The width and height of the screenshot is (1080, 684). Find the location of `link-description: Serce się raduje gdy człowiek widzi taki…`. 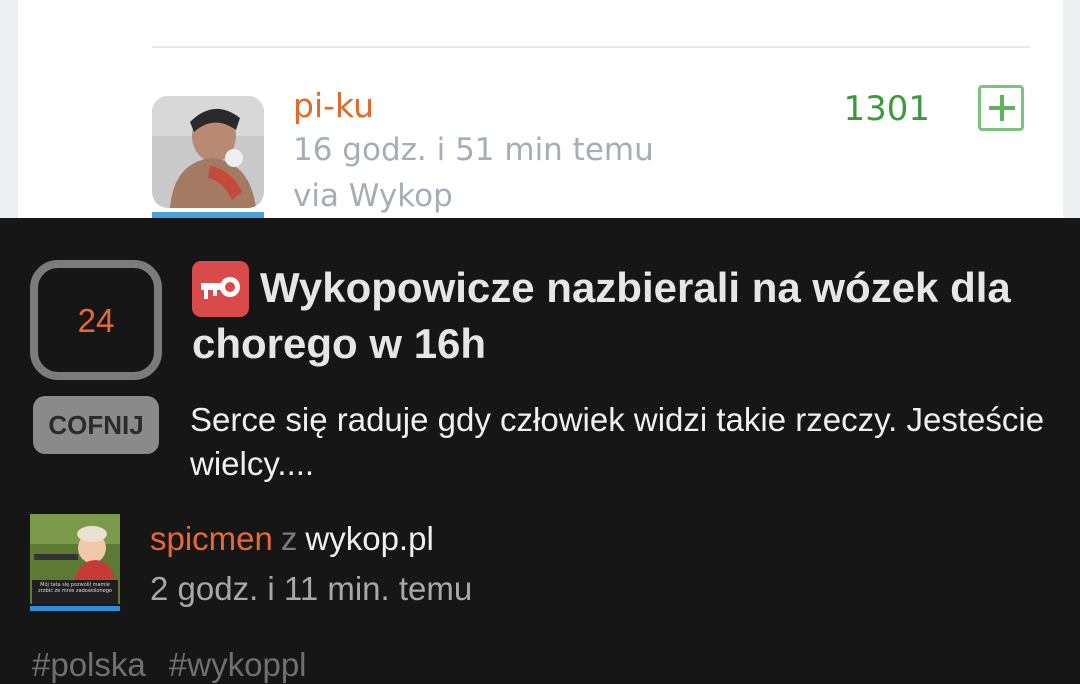

link-description: Serce się raduje gdy człowiek widzi taki… is located at coordinates (617, 441).